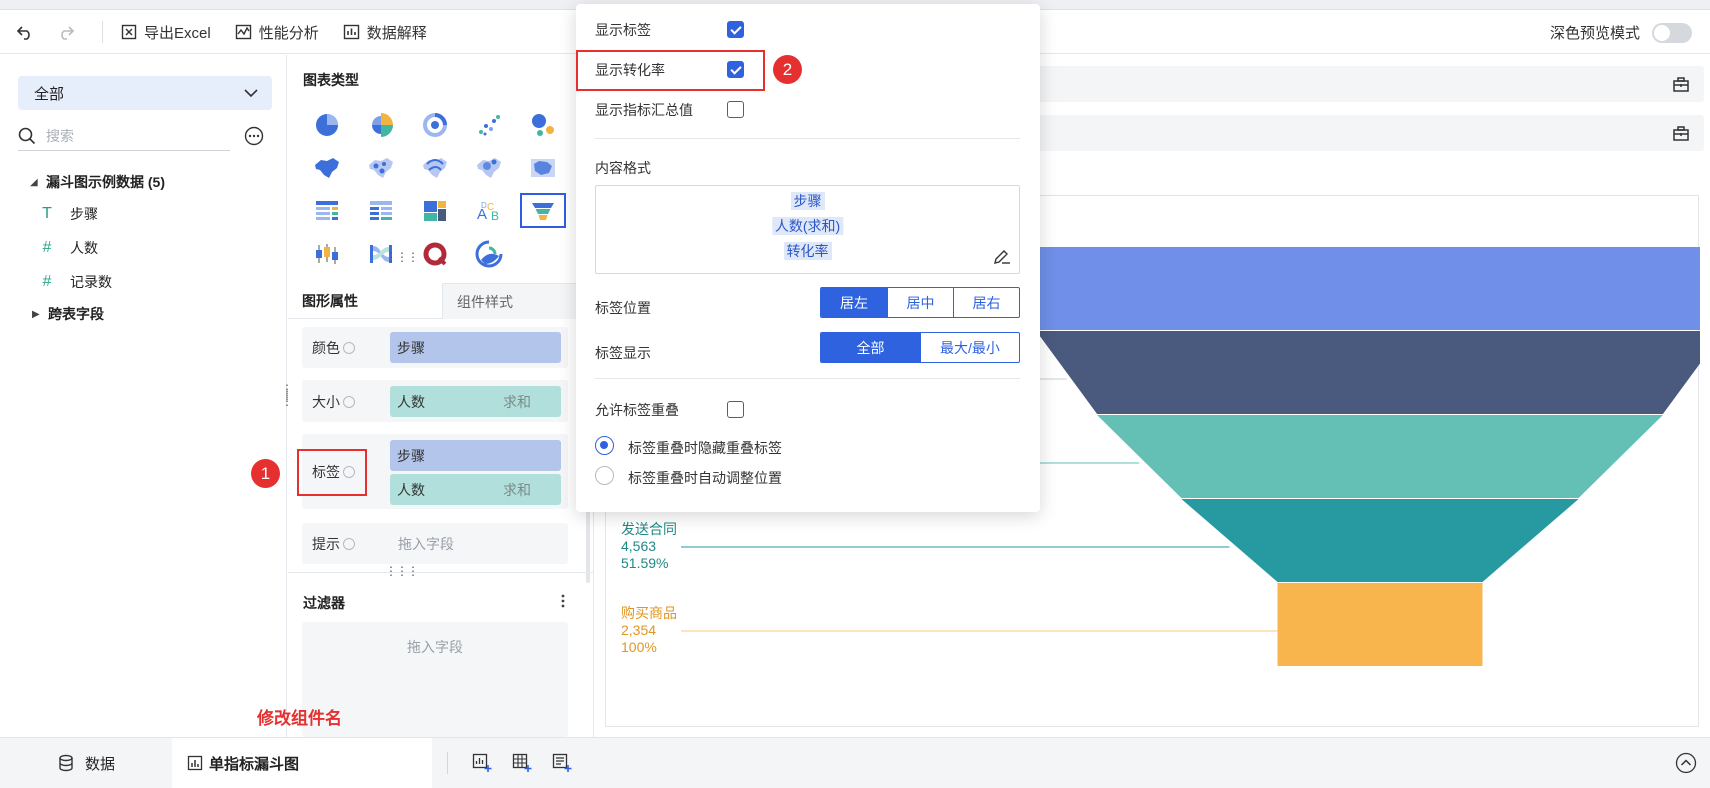 Image resolution: width=1710 pixels, height=788 pixels. What do you see at coordinates (475, 347) in the screenshot?
I see `color-field-pill: 步骤` at bounding box center [475, 347].